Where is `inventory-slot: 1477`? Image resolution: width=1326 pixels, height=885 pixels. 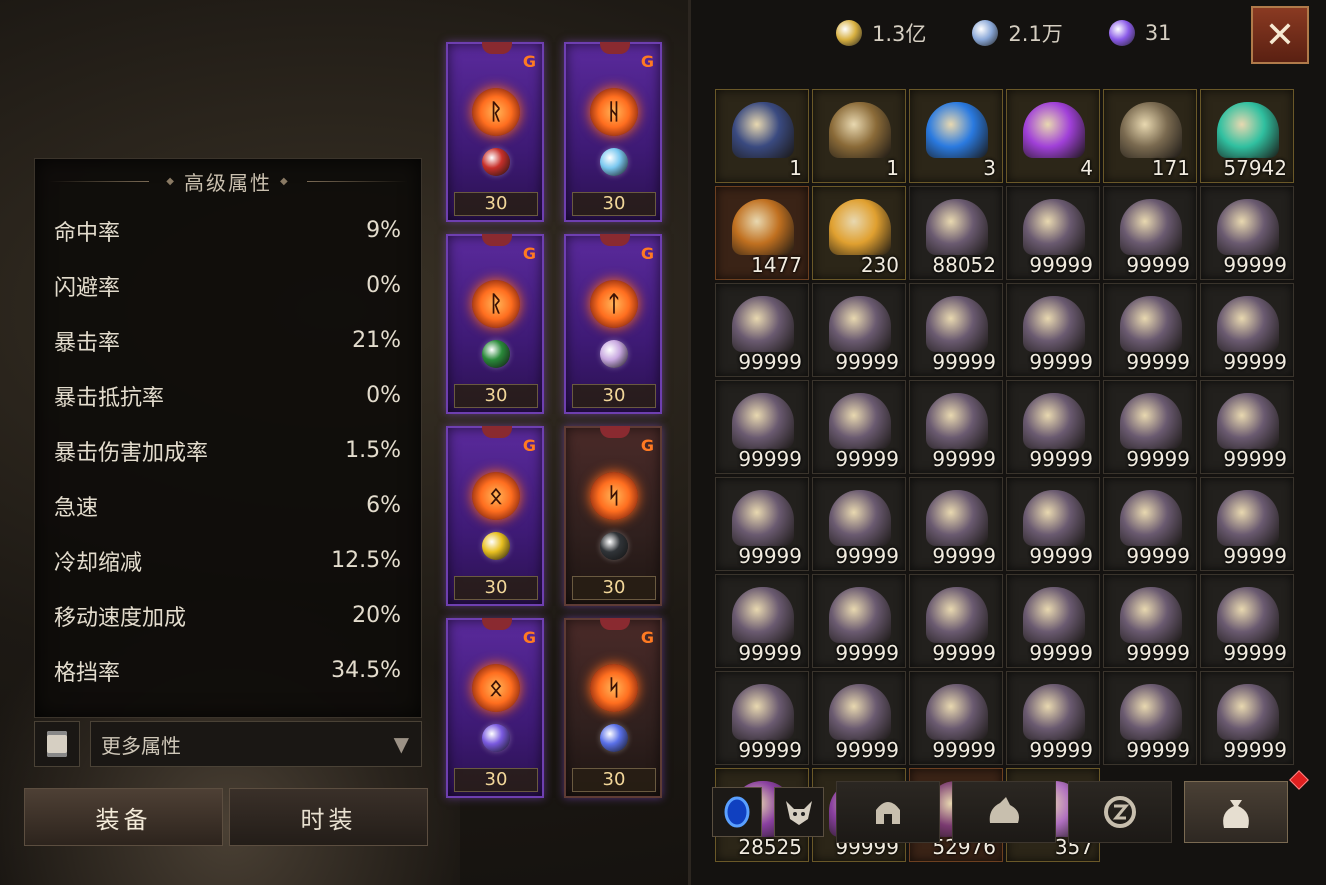
inventory-slot: 1477 is located at coordinates (762, 233).